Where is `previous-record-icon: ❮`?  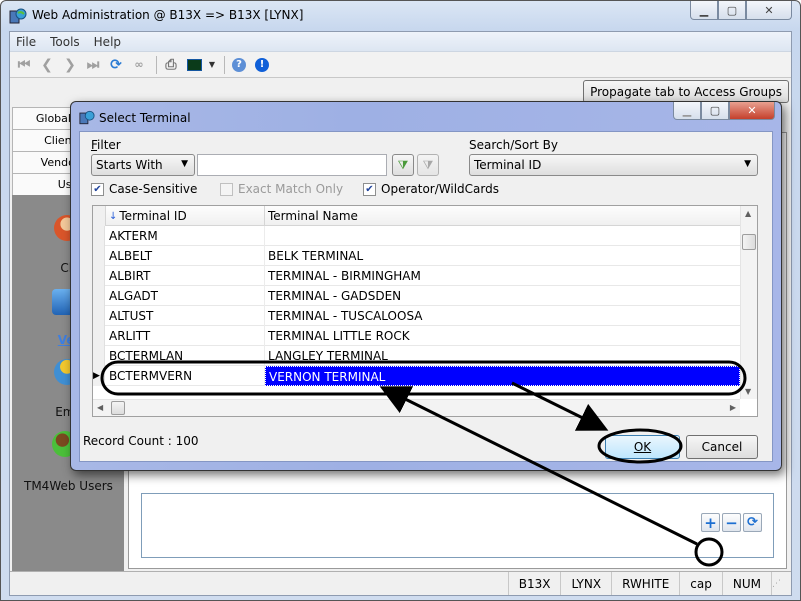 previous-record-icon: ❮ is located at coordinates (47, 65).